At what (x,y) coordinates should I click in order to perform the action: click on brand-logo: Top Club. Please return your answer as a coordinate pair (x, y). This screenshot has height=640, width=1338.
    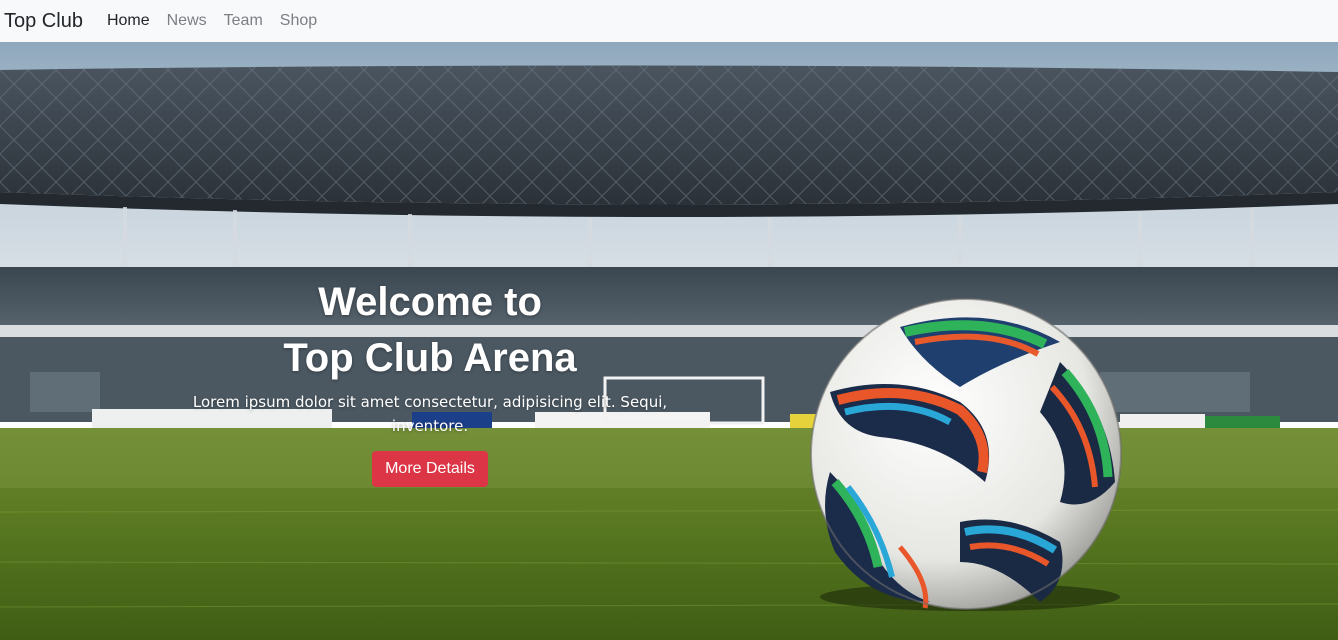
    Looking at the image, I should click on (43, 21).